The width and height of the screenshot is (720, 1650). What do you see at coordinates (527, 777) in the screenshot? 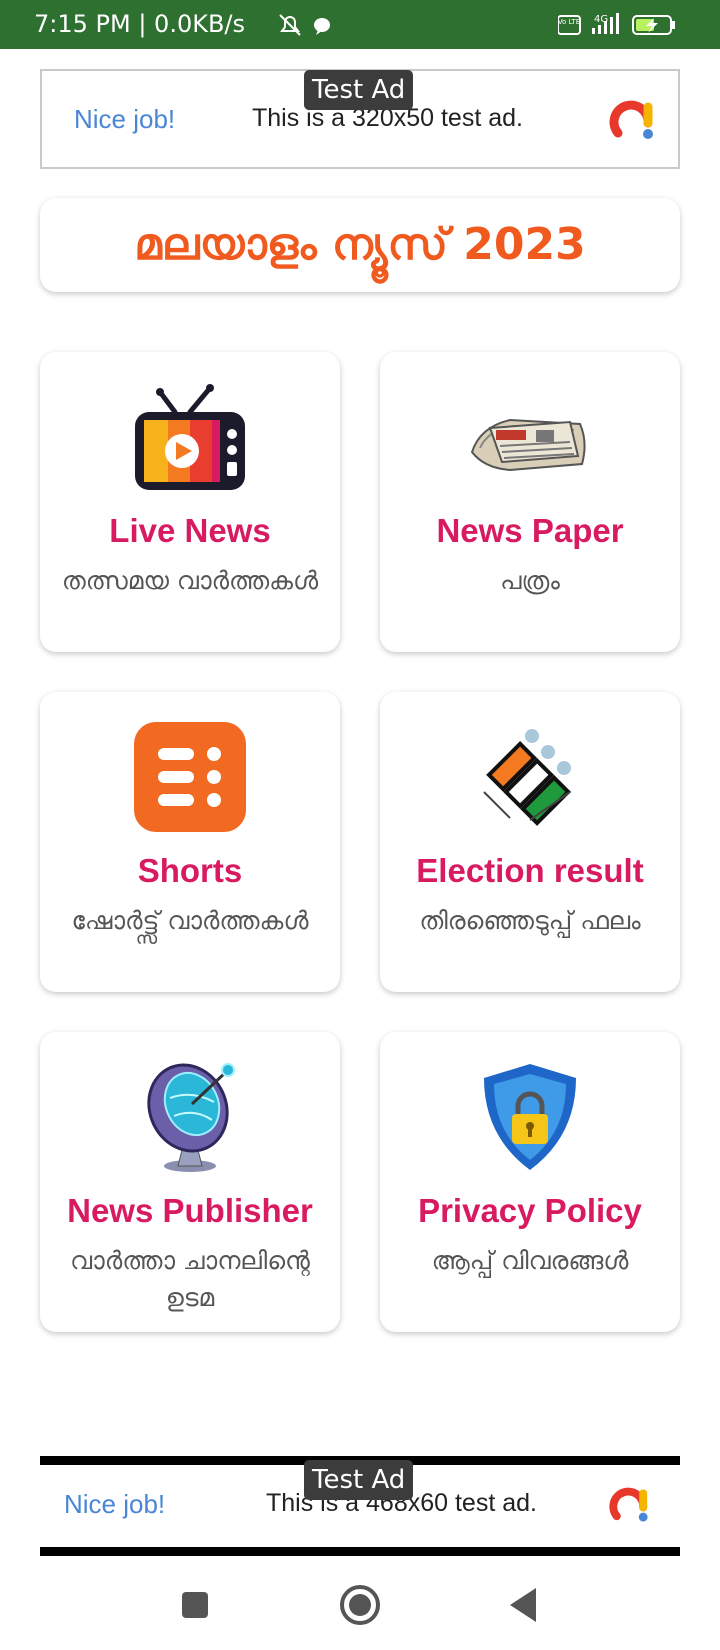
I see `election-commission-icon` at bounding box center [527, 777].